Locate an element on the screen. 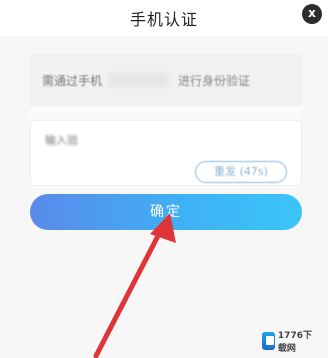  watermark-text: 1776下载网 is located at coordinates (294, 342).